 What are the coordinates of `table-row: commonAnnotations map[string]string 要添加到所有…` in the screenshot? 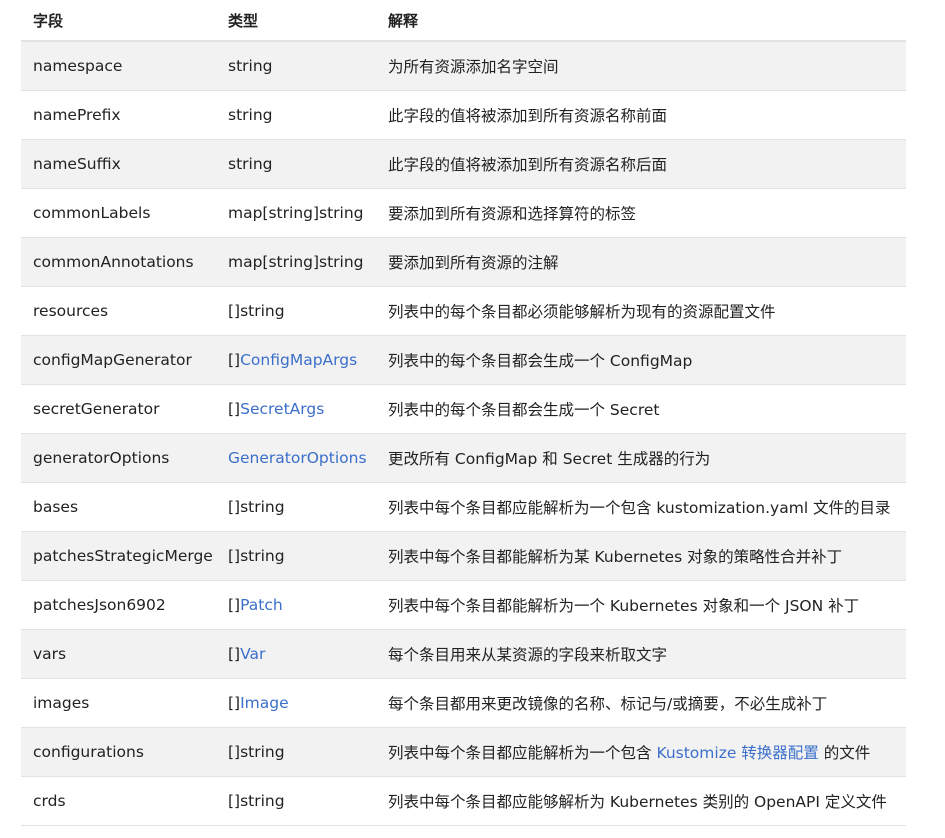 It's located at (463, 262).